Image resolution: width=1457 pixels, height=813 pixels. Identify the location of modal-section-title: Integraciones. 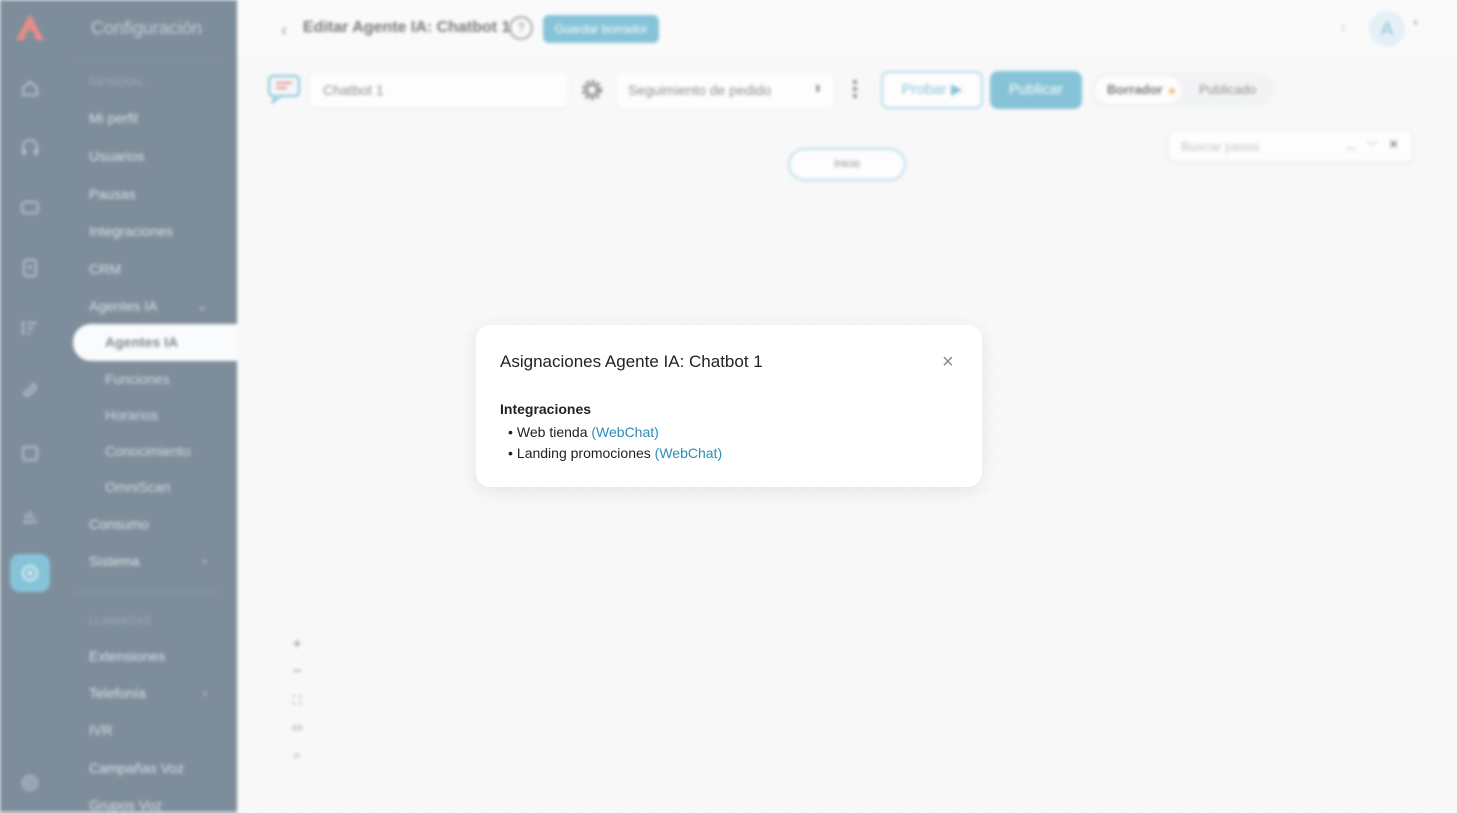
(546, 409).